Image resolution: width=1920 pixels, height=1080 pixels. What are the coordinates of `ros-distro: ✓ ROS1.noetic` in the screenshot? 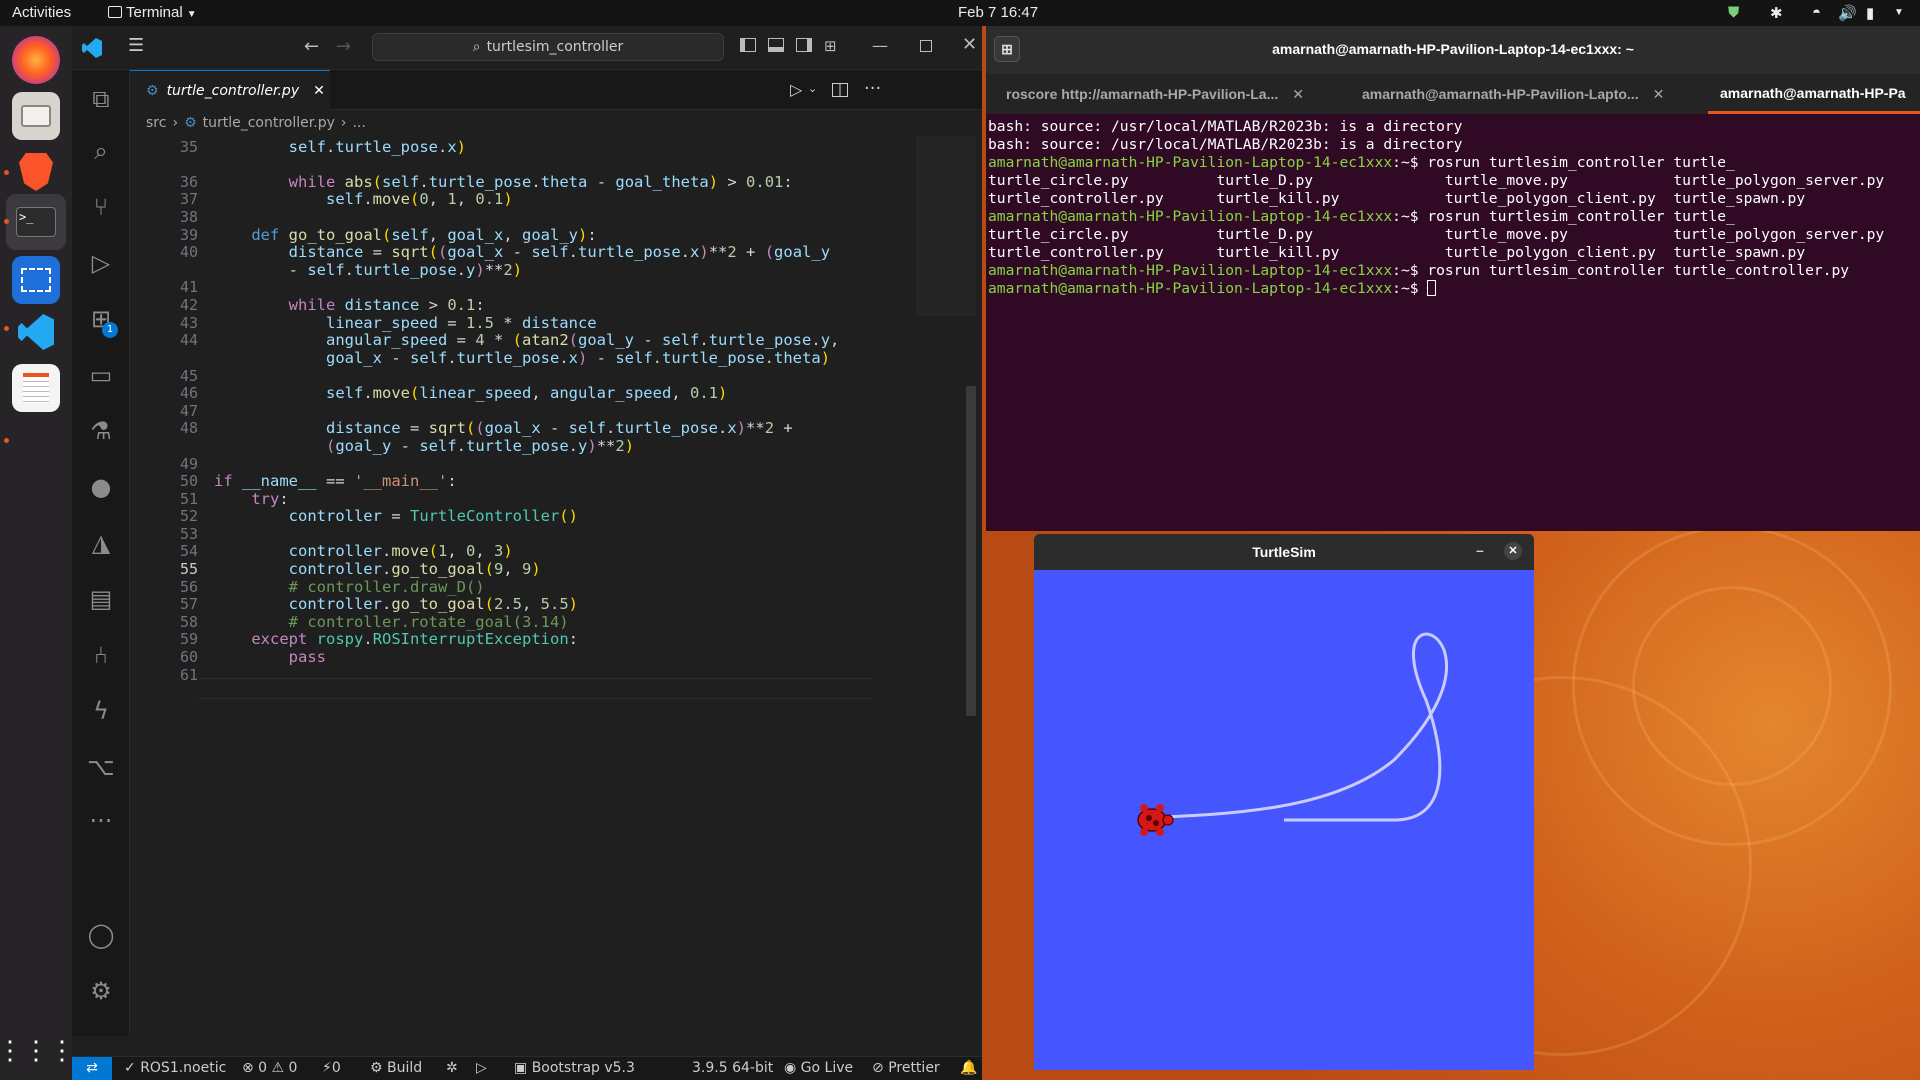 It's located at (175, 1068).